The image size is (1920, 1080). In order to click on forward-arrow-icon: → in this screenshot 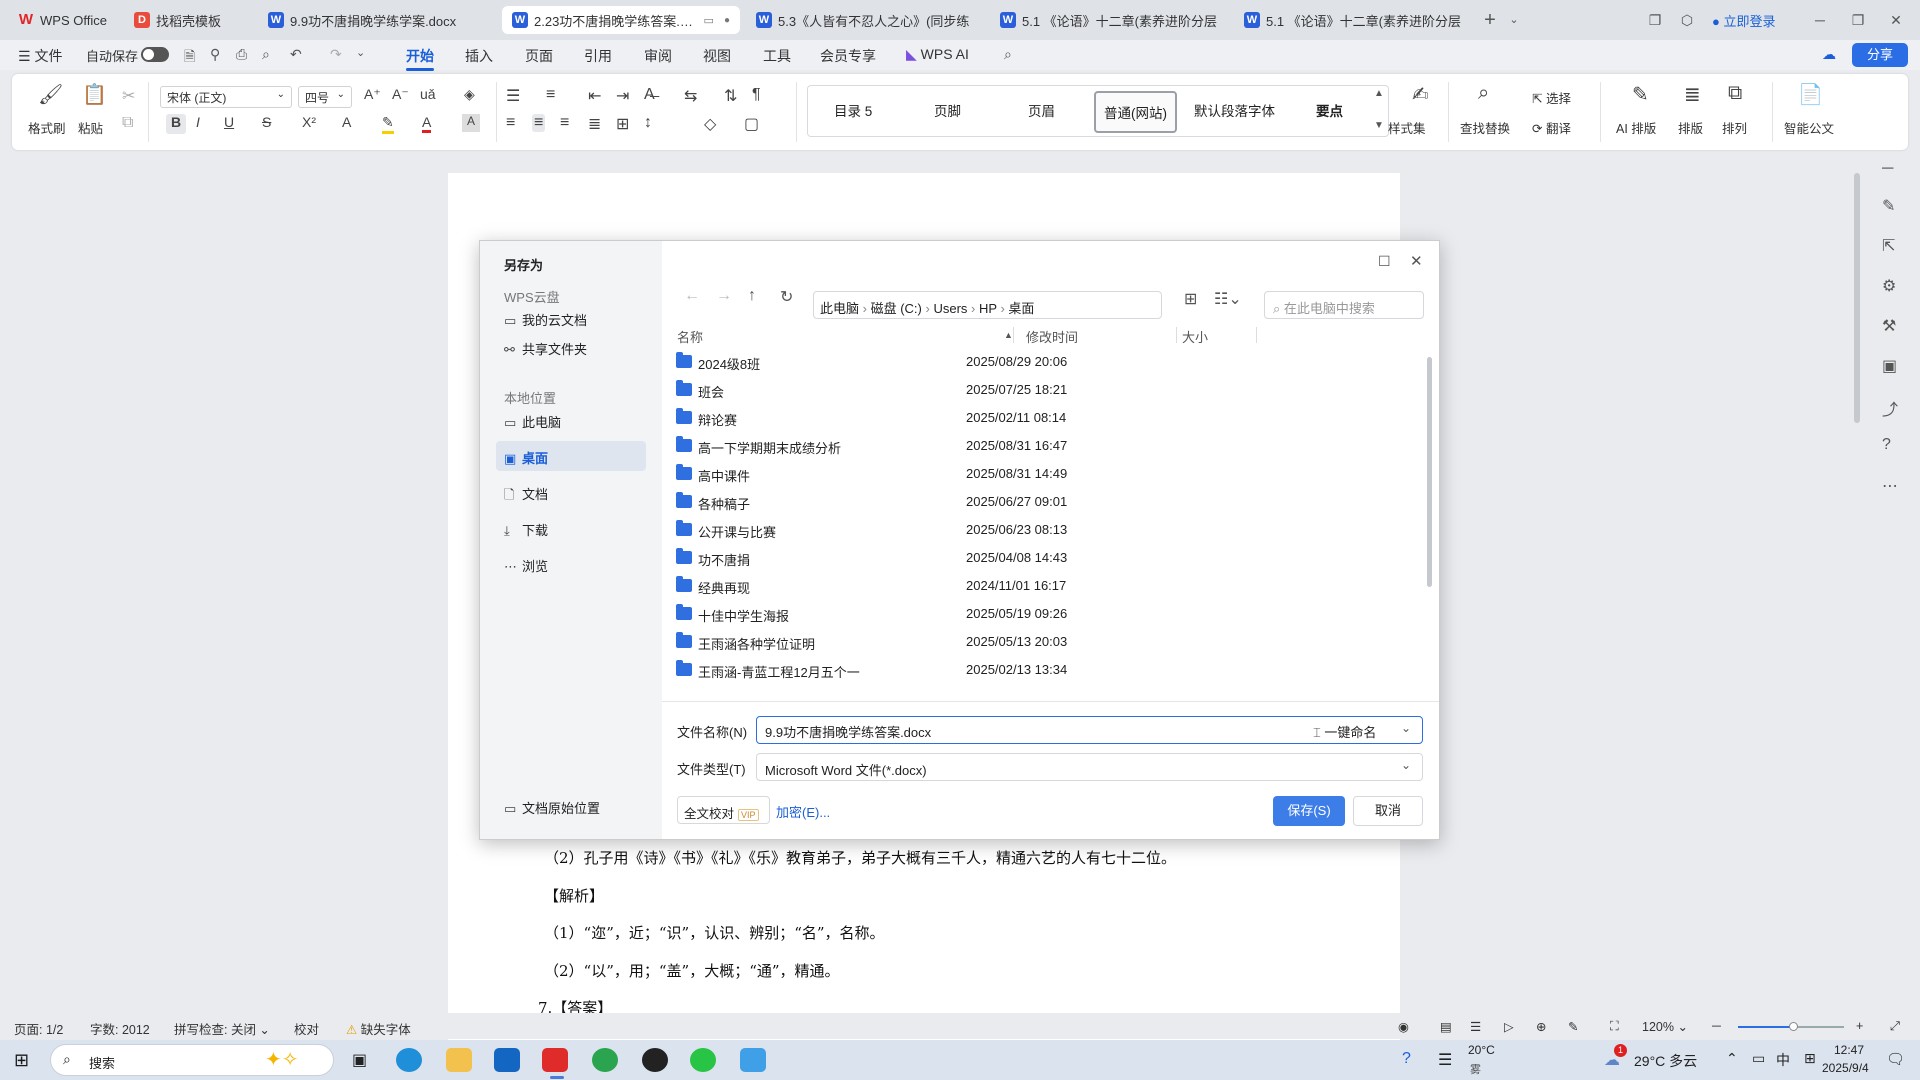, I will do `click(724, 296)`.